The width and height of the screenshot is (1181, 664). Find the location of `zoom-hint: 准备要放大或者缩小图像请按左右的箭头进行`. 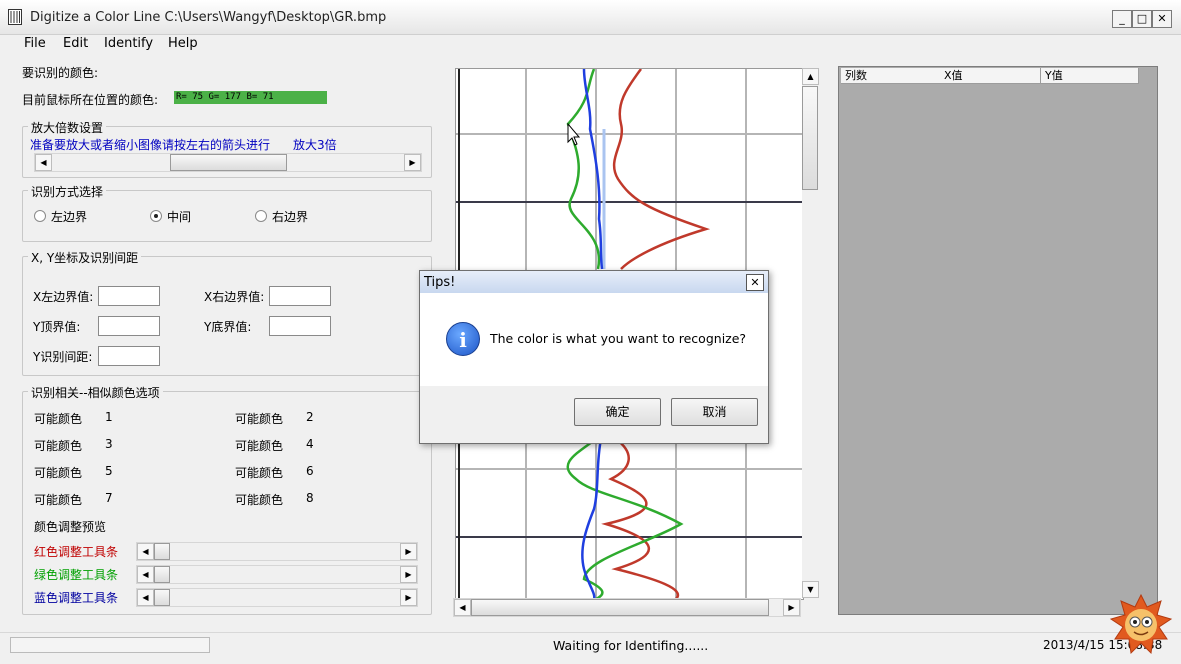

zoom-hint: 准备要放大或者缩小图像请按左右的箭头进行 is located at coordinates (150, 145).